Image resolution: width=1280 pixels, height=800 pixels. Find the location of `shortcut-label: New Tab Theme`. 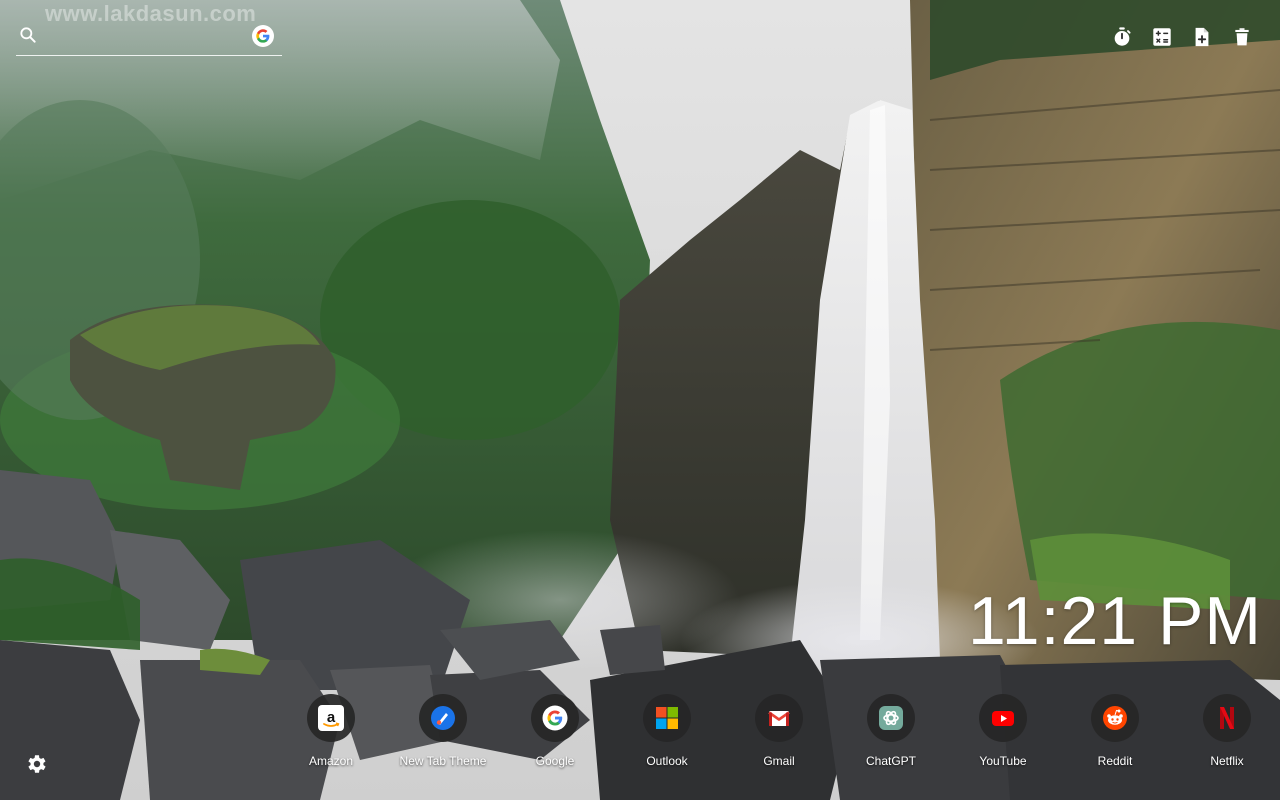

shortcut-label: New Tab Theme is located at coordinates (443, 761).